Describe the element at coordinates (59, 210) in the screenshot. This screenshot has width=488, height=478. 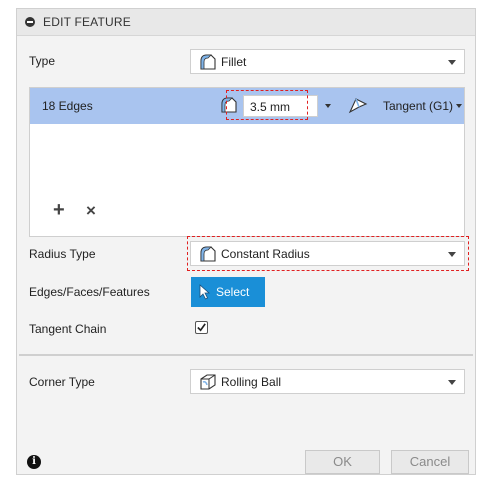
I see `add-edge-icon: +` at that location.